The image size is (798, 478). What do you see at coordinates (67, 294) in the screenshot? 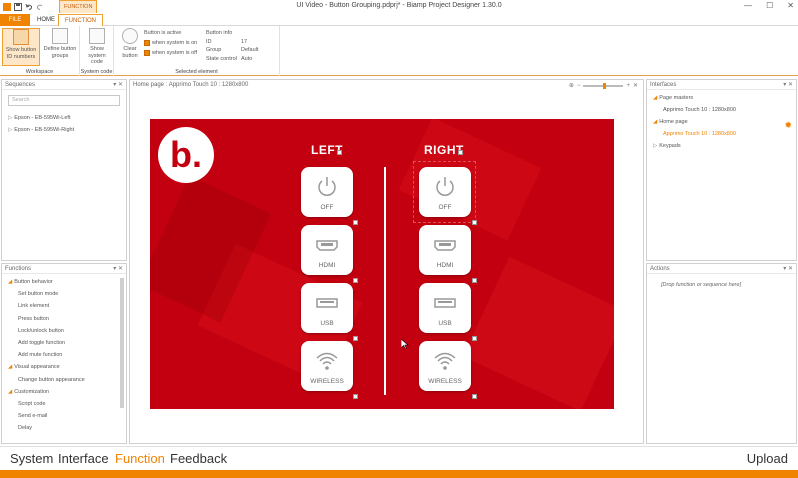
I see `function-item: Set button mode` at bounding box center [67, 294].